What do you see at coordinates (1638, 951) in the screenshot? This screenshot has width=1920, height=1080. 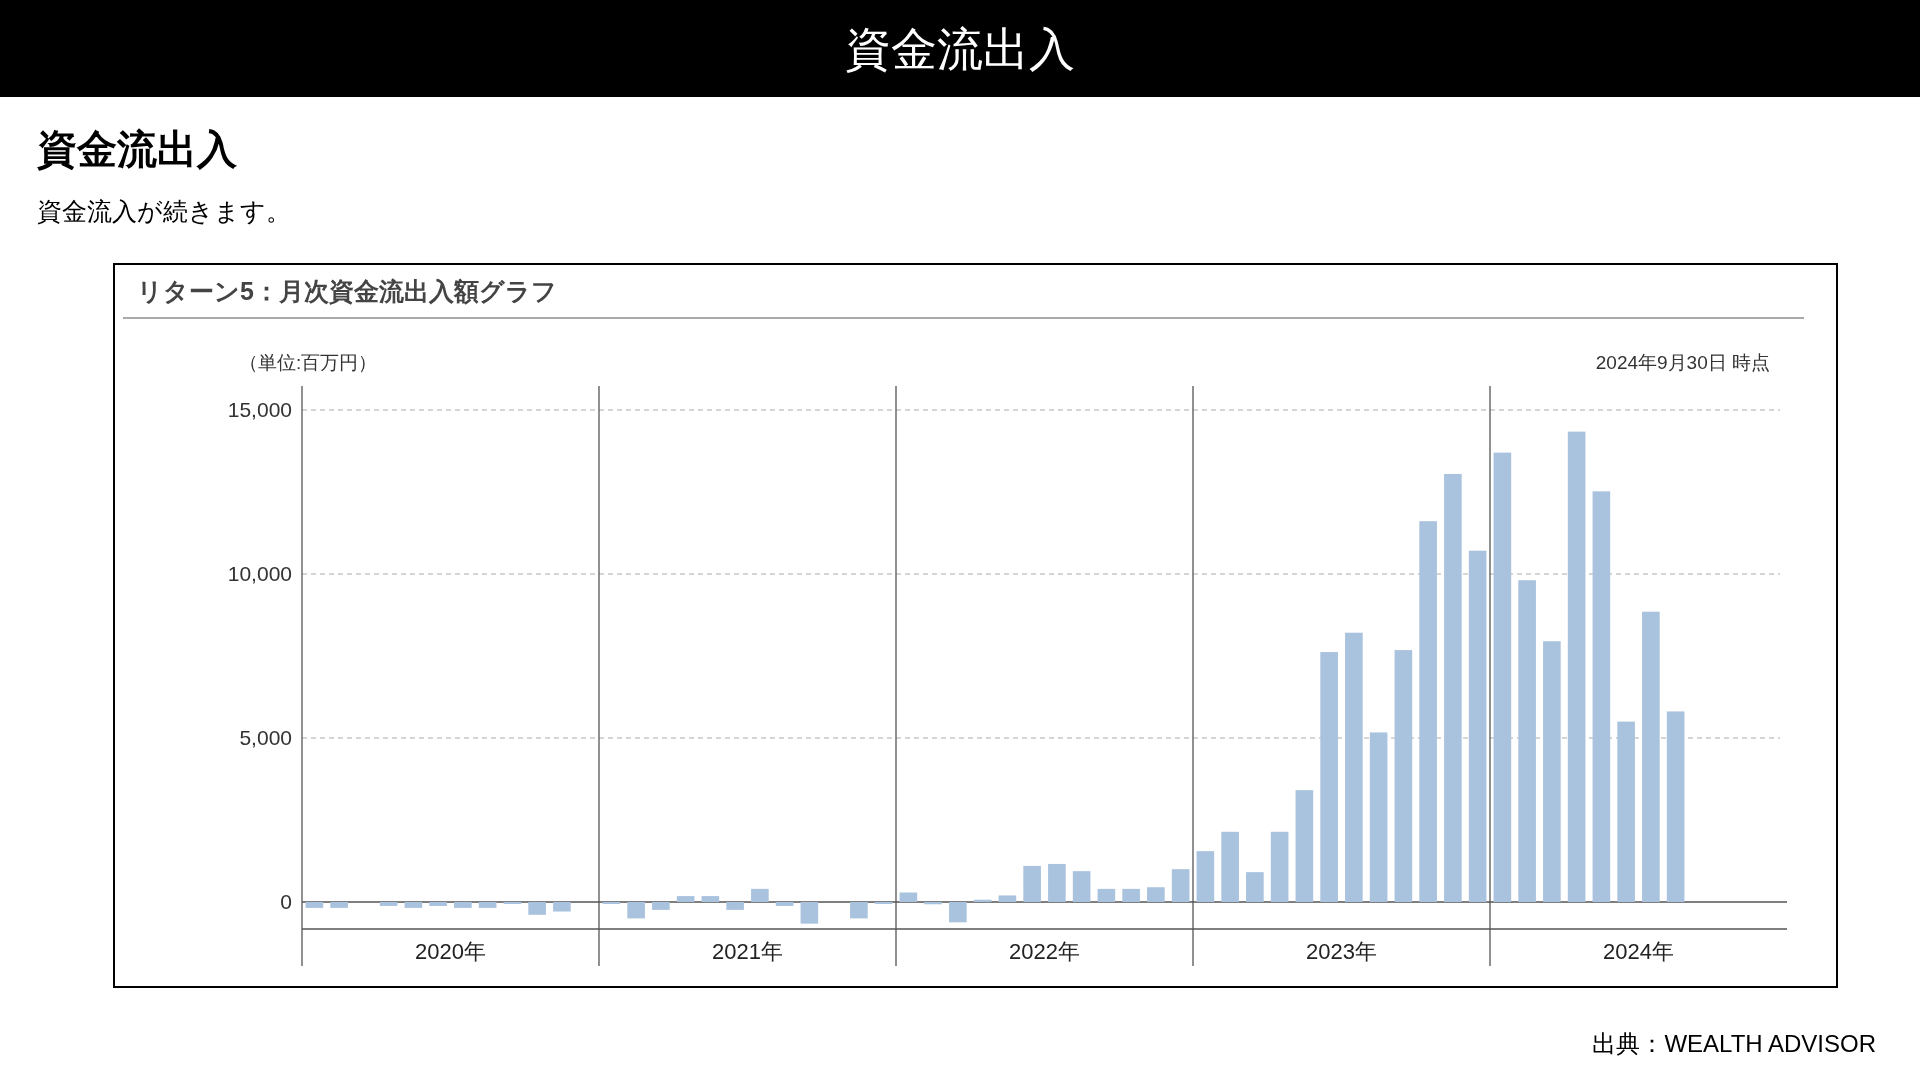 I see `year-label: 2024年` at bounding box center [1638, 951].